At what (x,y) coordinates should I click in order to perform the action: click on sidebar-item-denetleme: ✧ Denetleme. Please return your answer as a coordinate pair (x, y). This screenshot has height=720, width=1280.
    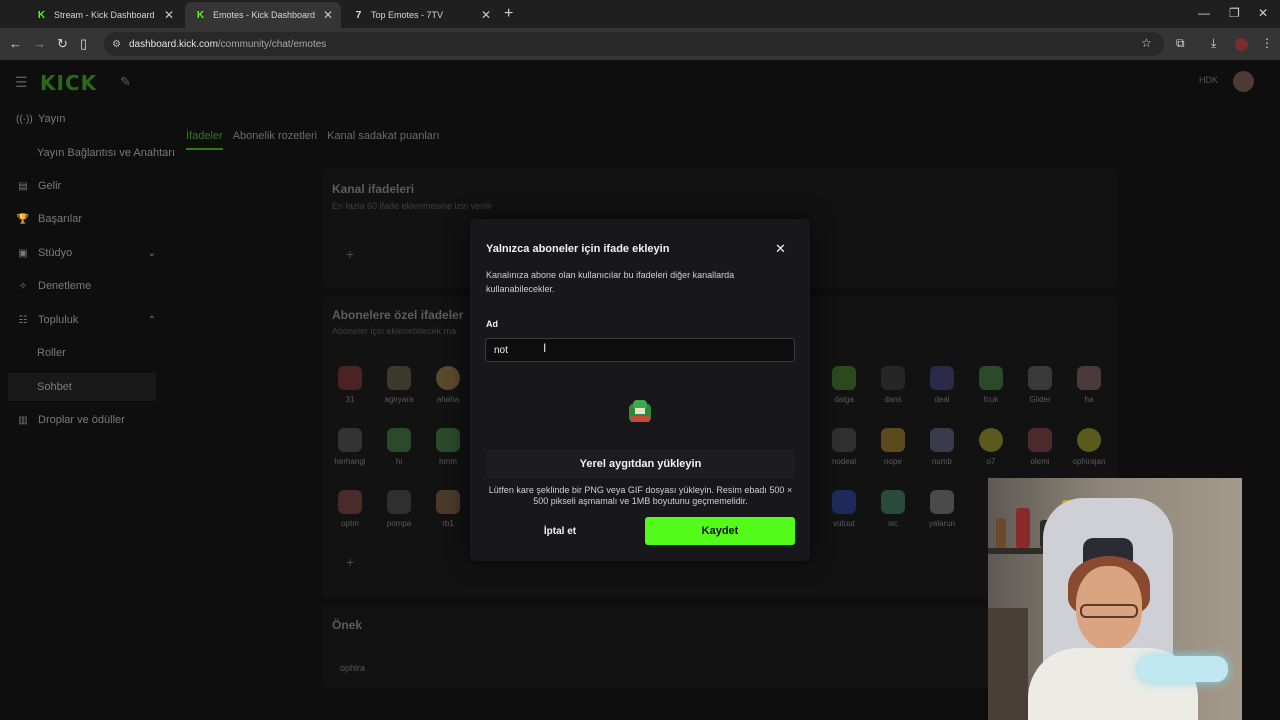
    Looking at the image, I should click on (90, 286).